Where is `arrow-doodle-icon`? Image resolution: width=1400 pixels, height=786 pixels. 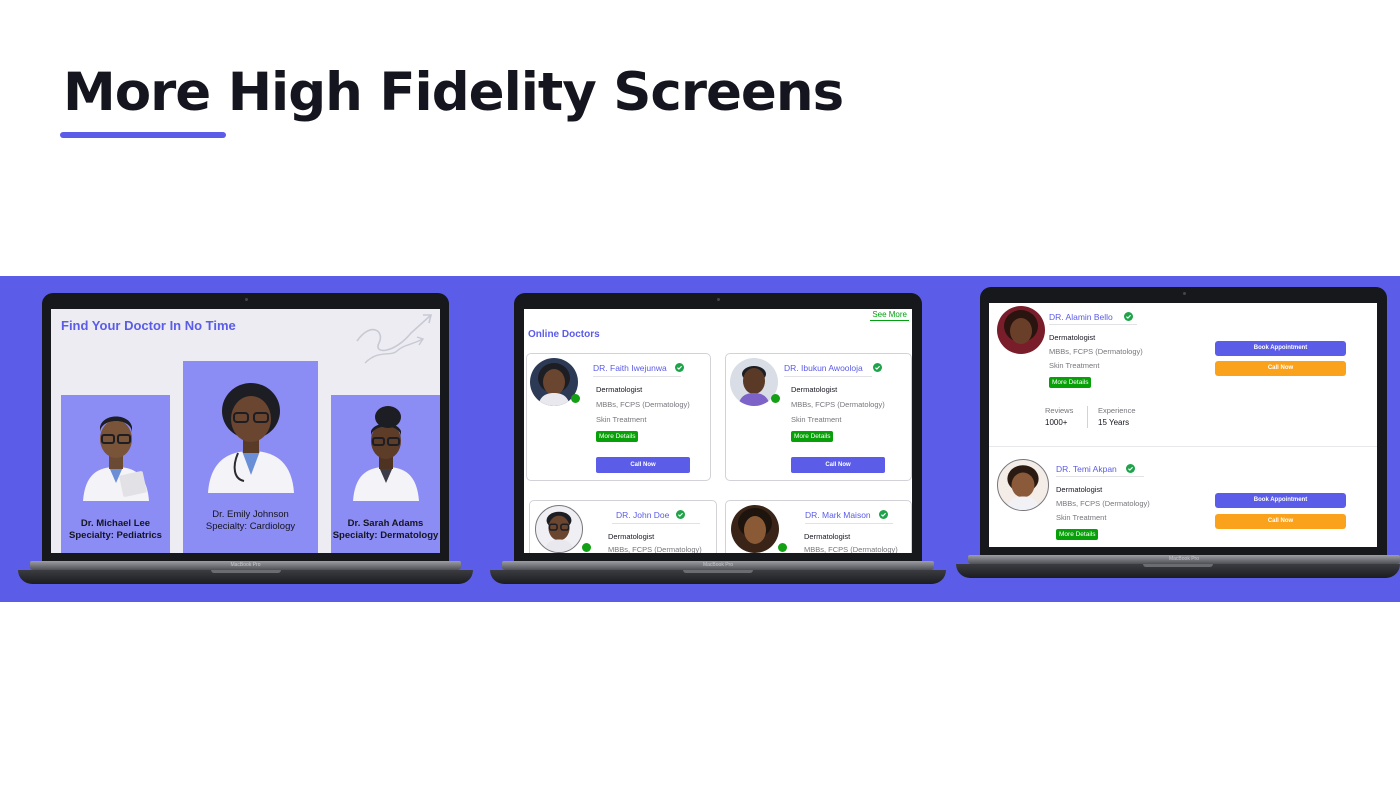
arrow-doodle-icon is located at coordinates (394, 339).